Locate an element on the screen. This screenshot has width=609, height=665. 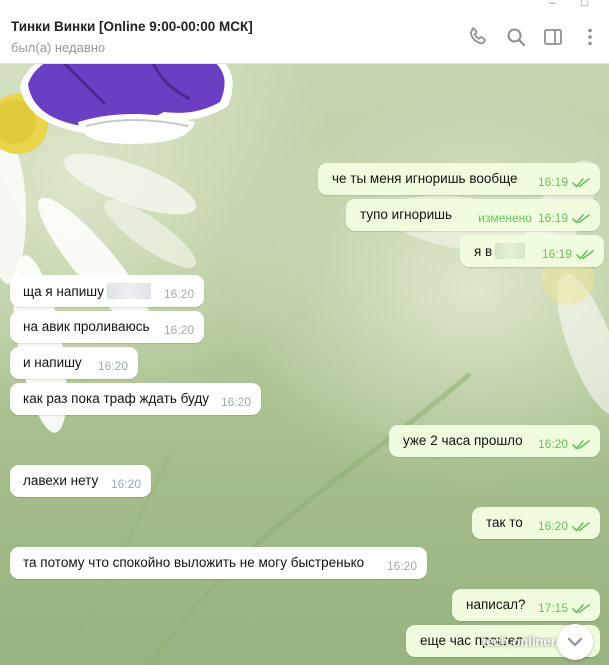
scroll-to-bottom-button is located at coordinates (575, 642).